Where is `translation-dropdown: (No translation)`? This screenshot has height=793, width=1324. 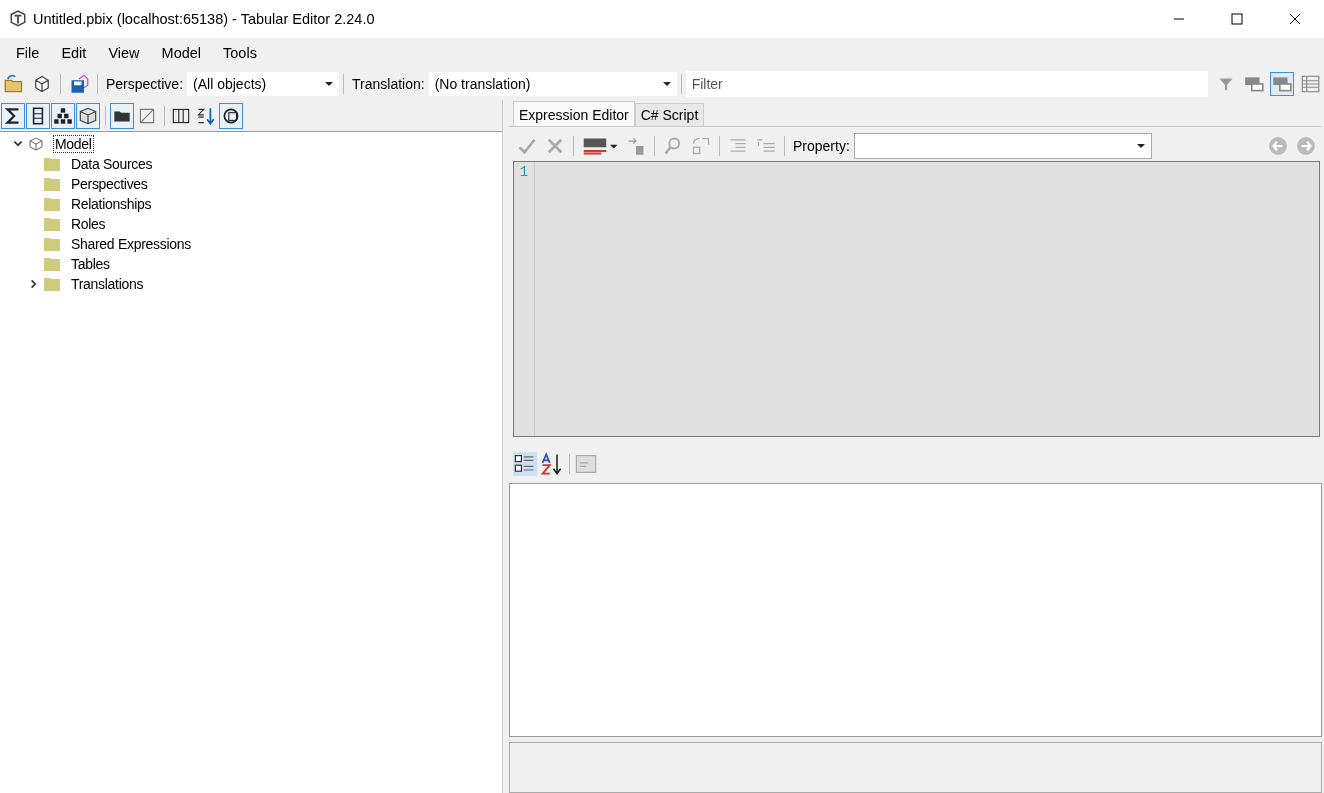 translation-dropdown: (No translation) is located at coordinates (552, 84).